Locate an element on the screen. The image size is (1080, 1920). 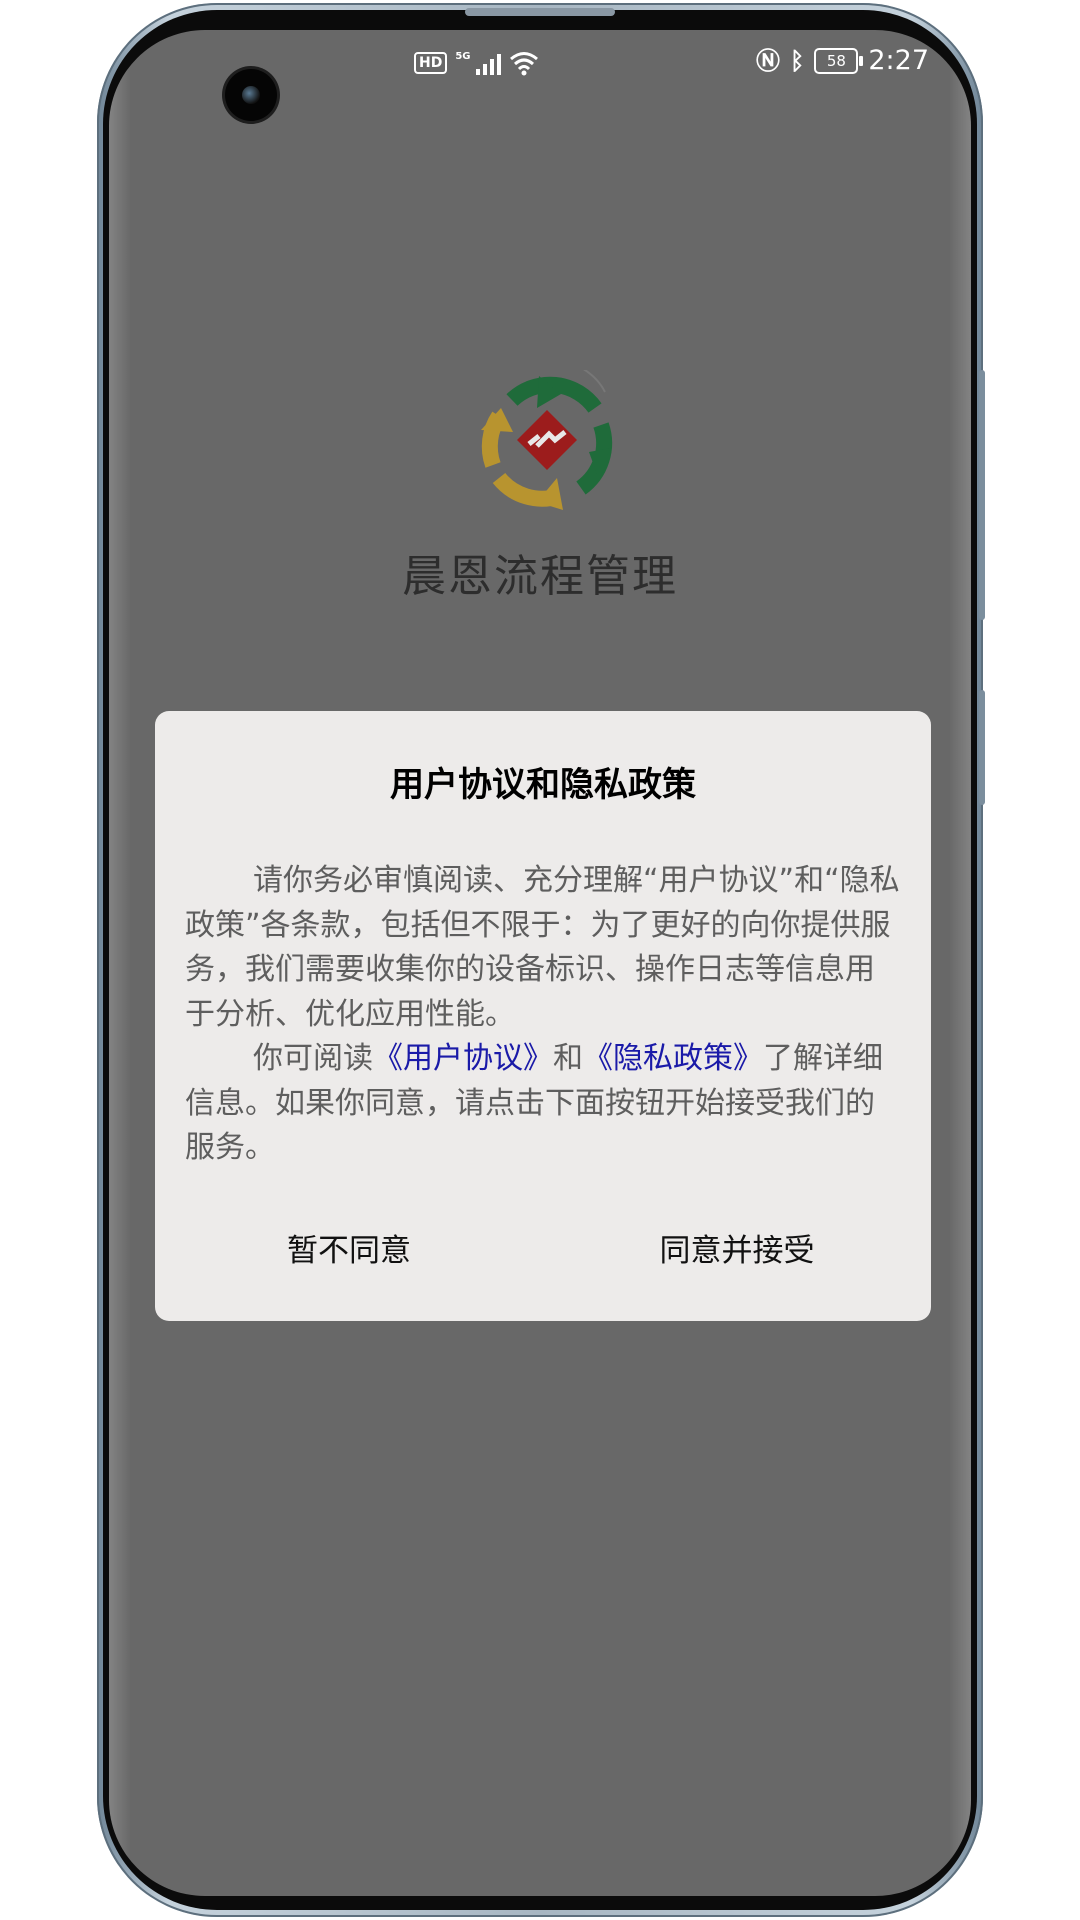
status-bar: HD 5G Ⓝ ᛒ 58 2:27 is located at coordinates (540, 75).